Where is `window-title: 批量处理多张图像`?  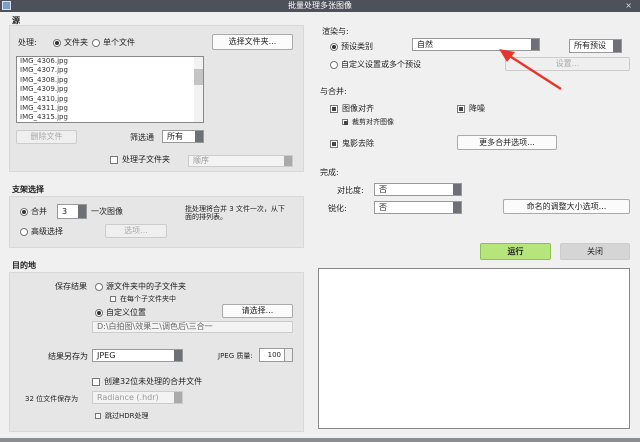
window-title: 批量处理多张图像 is located at coordinates (320, 5).